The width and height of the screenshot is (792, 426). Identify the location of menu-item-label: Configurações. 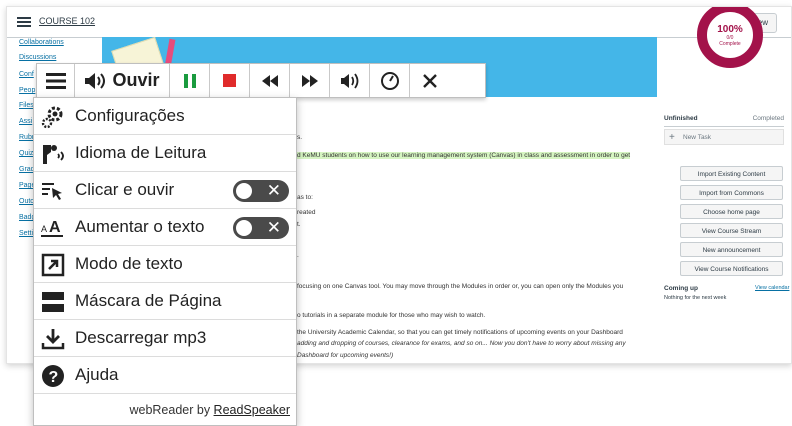
(130, 115).